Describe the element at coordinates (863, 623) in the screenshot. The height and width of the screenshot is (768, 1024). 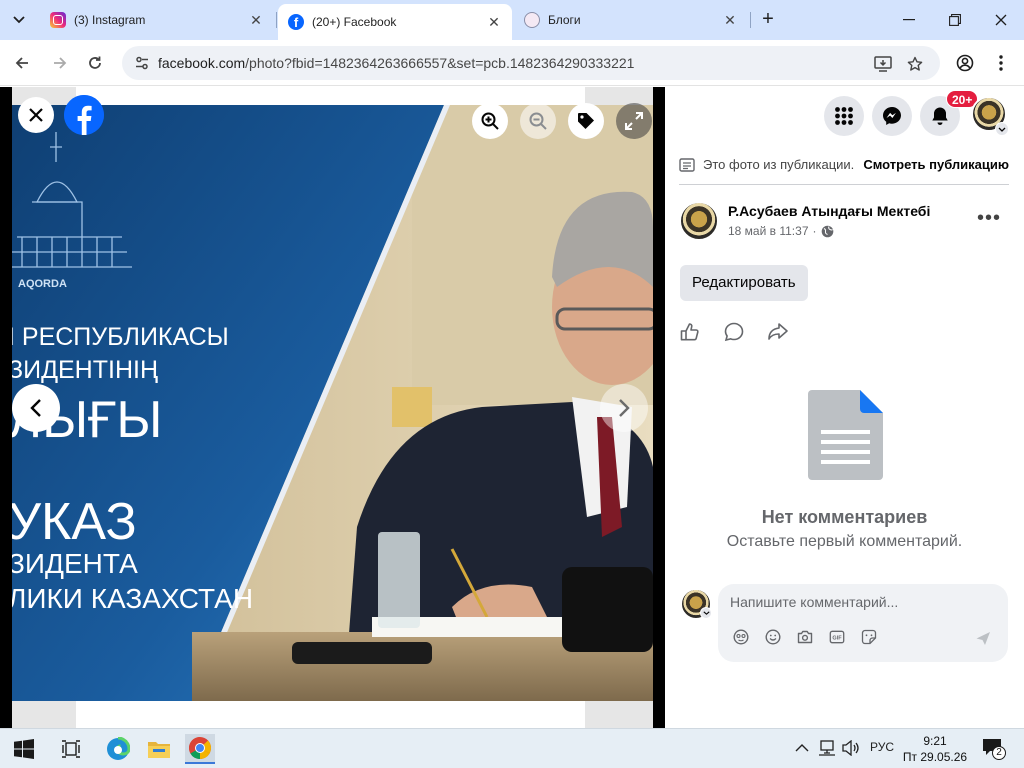
I see `comment-composer: Напишите комментарий... GIF` at that location.